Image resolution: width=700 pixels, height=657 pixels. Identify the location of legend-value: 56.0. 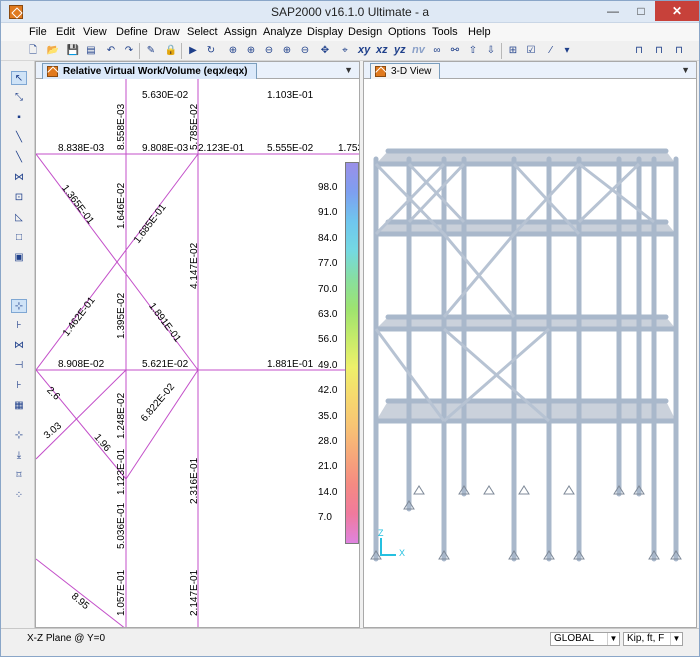
(328, 340).